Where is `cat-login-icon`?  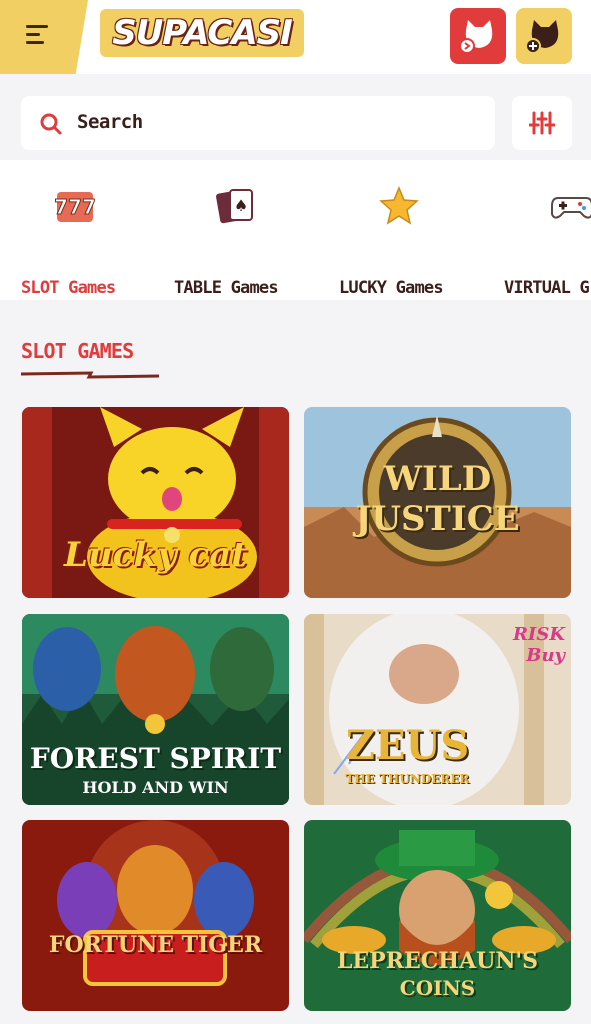
cat-login-icon is located at coordinates (476, 37).